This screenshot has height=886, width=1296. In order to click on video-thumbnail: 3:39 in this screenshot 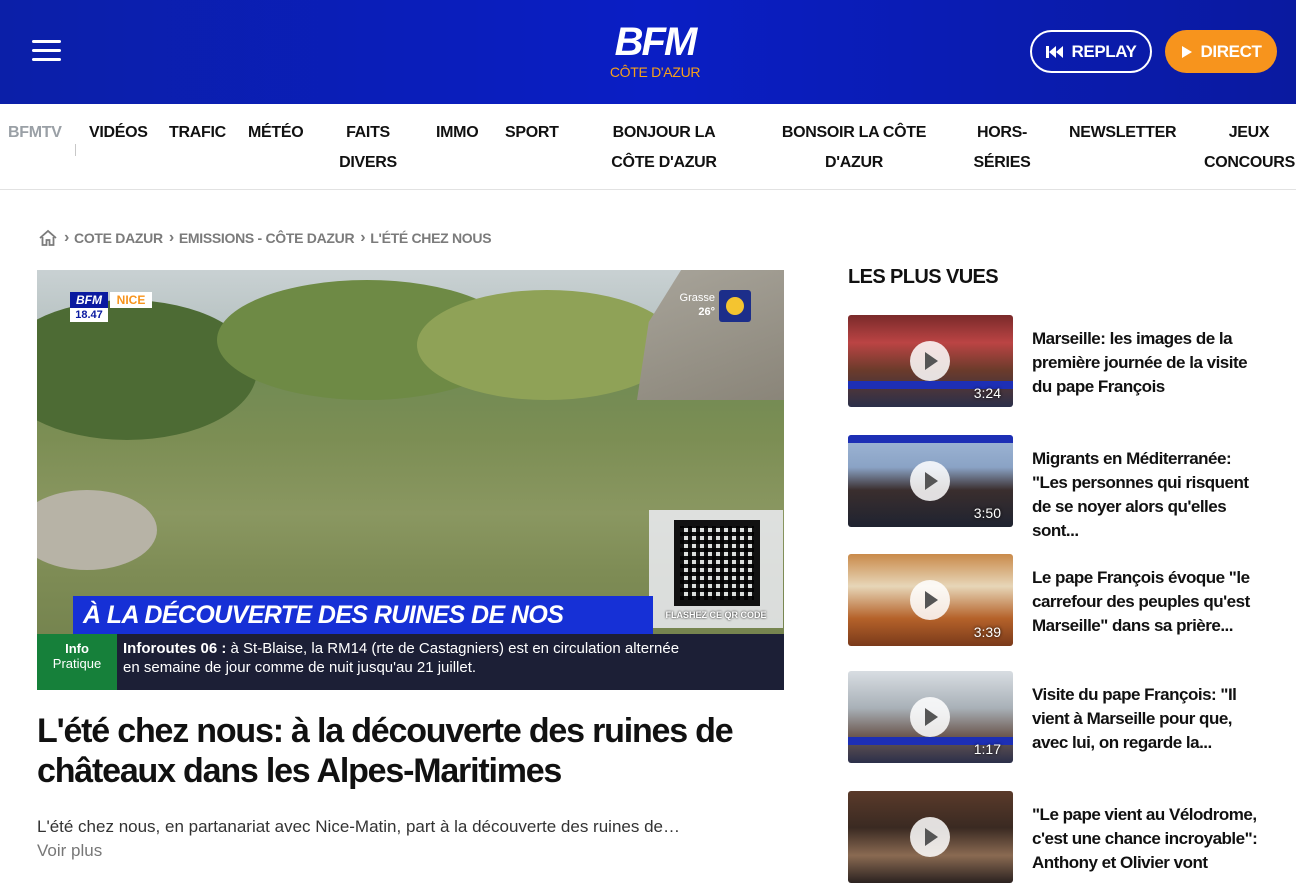, I will do `click(930, 600)`.